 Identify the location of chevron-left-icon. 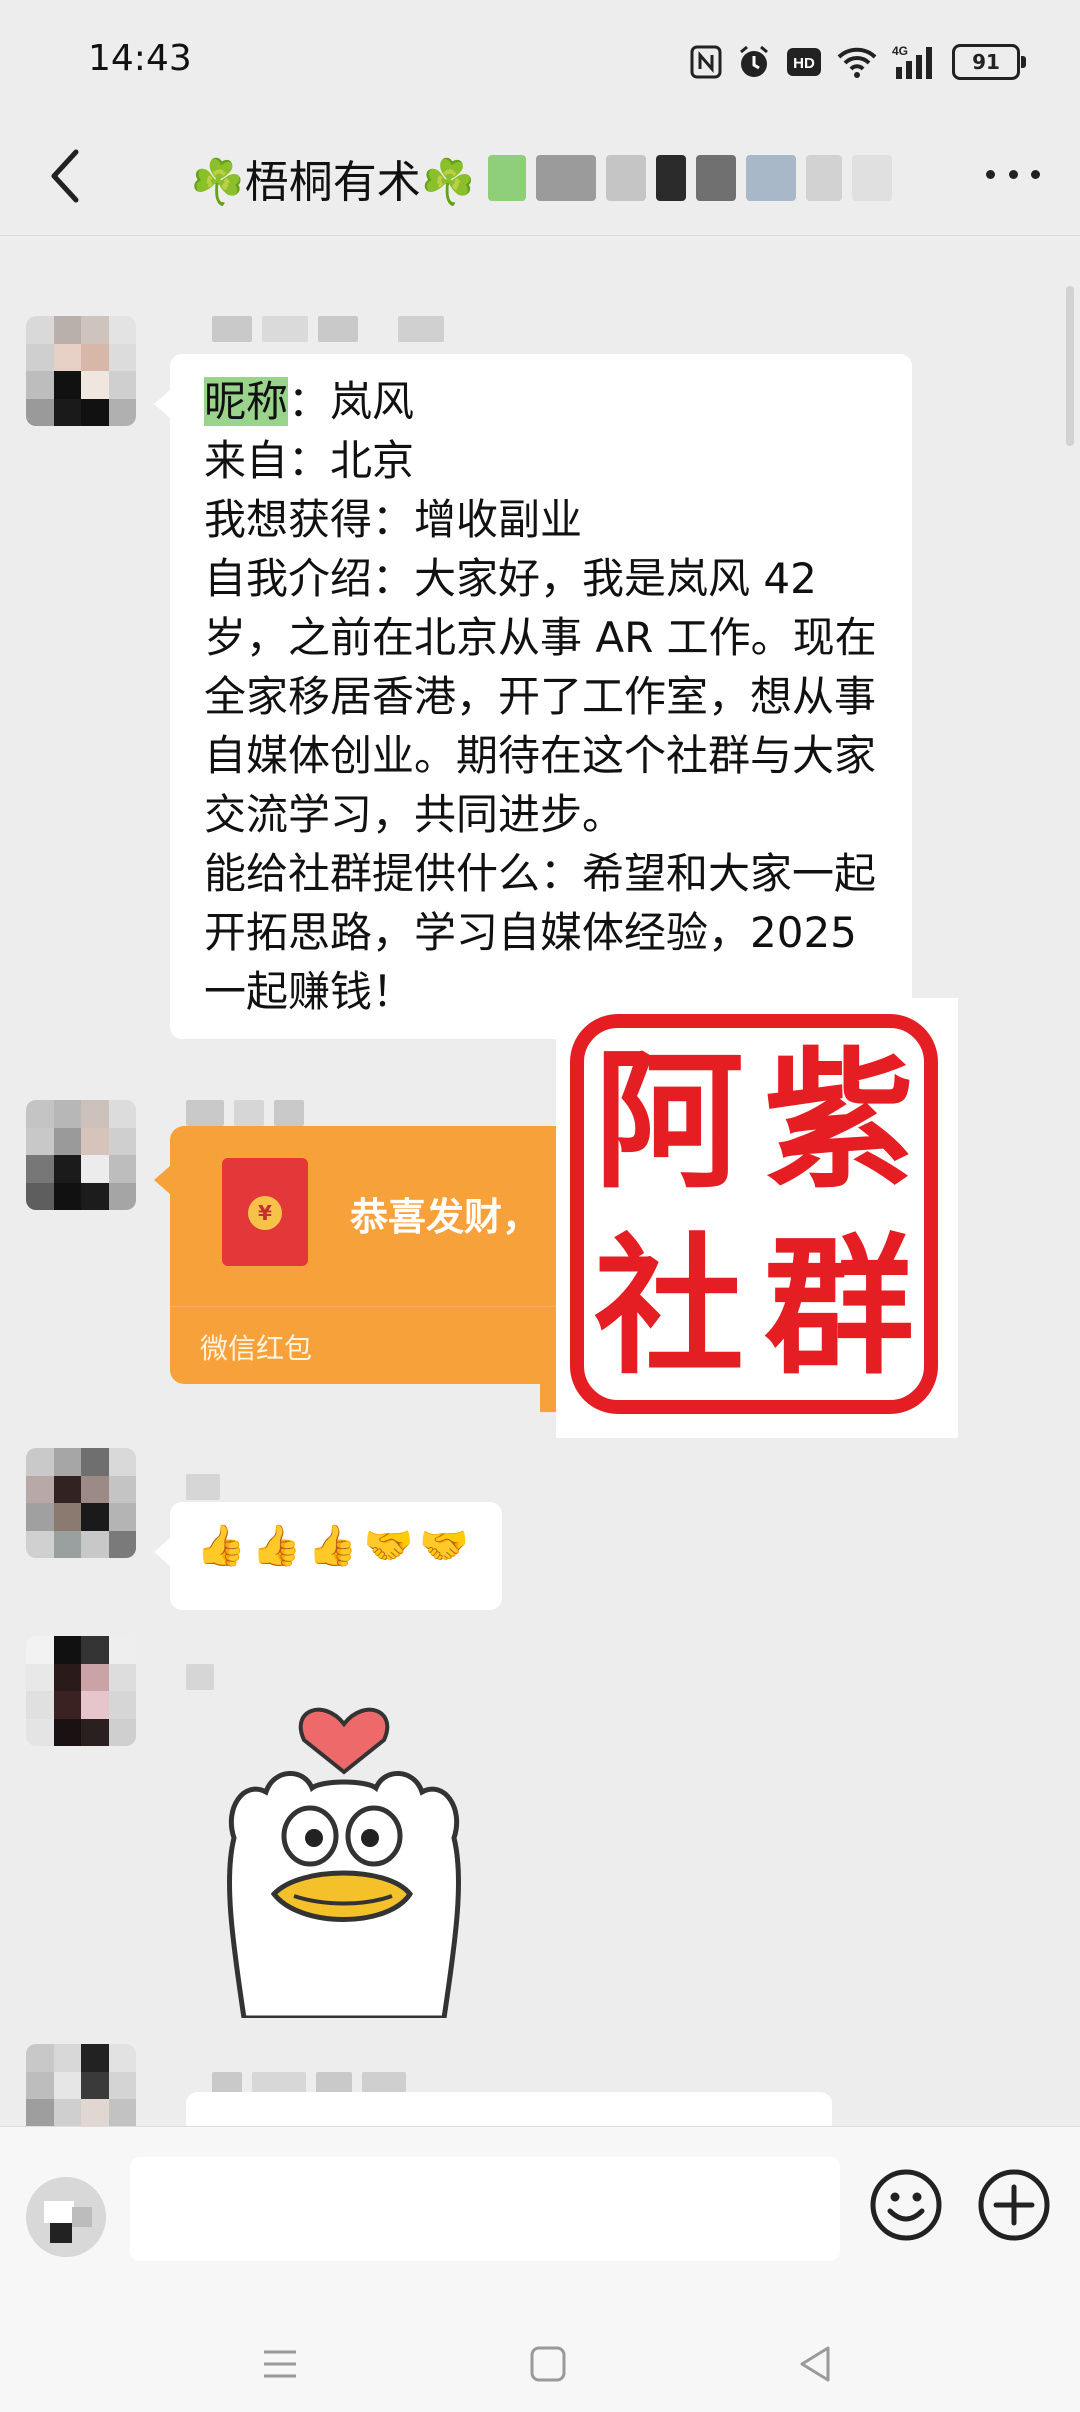
(68, 176).